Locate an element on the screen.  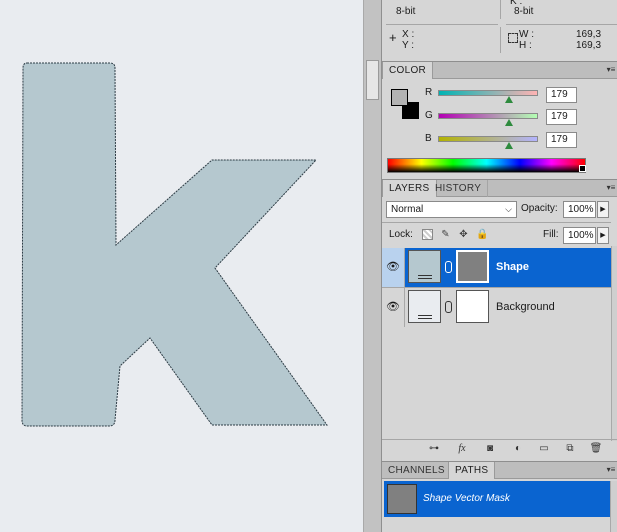
red-value-input: 179 is located at coordinates (561, 95).